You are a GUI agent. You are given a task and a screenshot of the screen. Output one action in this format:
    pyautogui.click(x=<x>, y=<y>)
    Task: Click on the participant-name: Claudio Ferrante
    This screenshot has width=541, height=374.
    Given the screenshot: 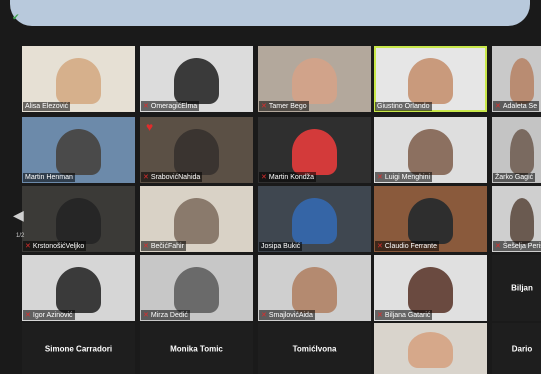 What is the action you would take?
    pyautogui.click(x=411, y=246)
    